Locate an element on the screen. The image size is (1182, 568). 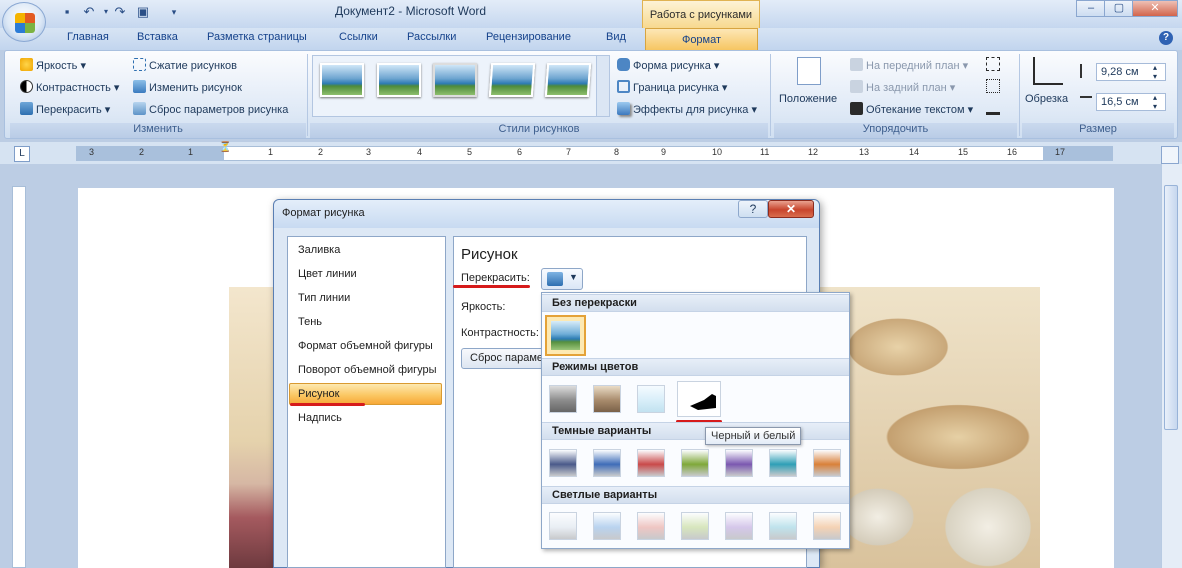
black-white-preview-icon is located at coordinates (703, 402).